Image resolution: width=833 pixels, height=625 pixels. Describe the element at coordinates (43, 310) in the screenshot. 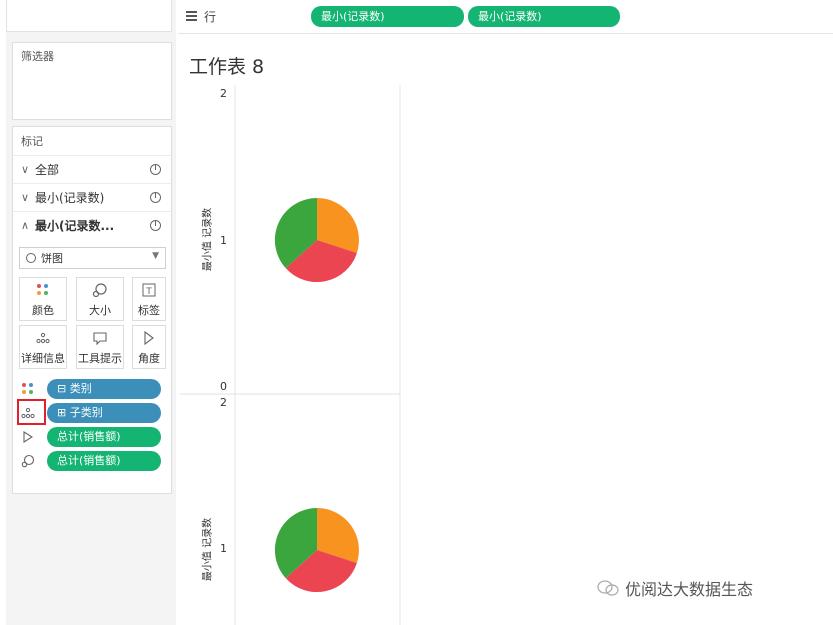

I see `tile-label: 颜色` at that location.